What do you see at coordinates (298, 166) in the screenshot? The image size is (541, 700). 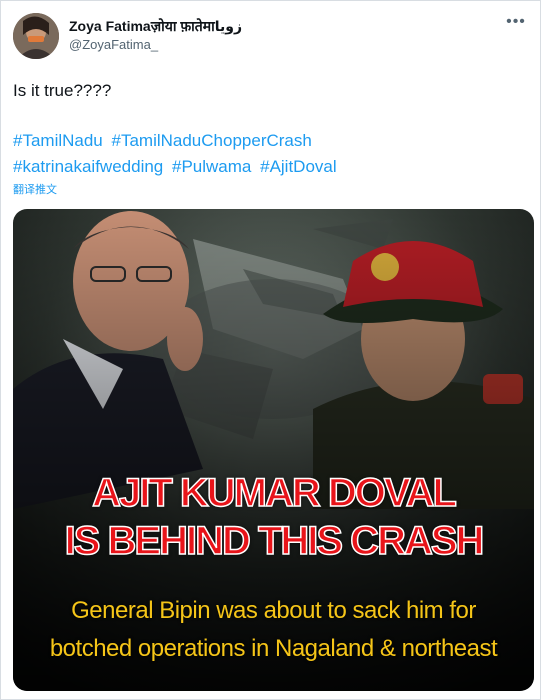 I see `hashtag-link: #AjitDoval` at bounding box center [298, 166].